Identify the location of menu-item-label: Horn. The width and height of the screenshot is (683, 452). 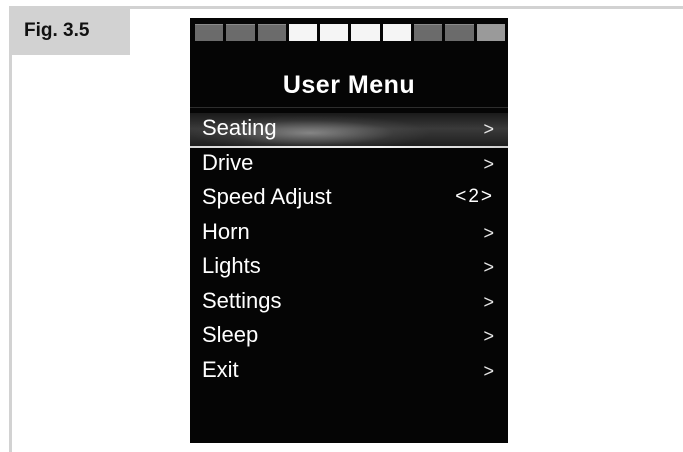
(226, 231).